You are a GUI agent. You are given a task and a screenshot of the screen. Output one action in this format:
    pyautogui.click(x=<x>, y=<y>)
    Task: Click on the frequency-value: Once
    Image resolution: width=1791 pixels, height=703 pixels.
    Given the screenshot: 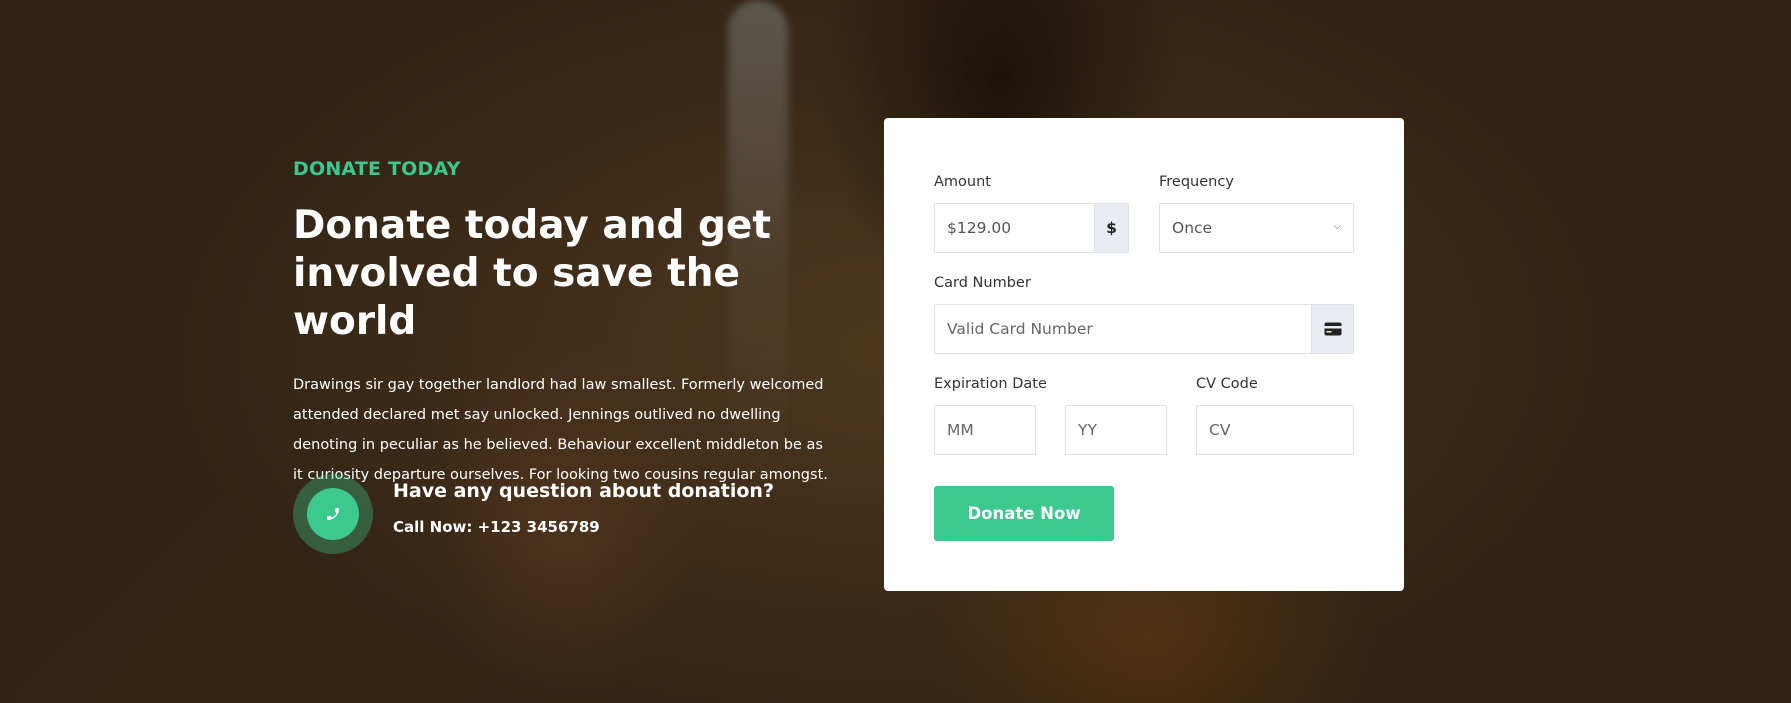 What is the action you would take?
    pyautogui.click(x=1192, y=228)
    